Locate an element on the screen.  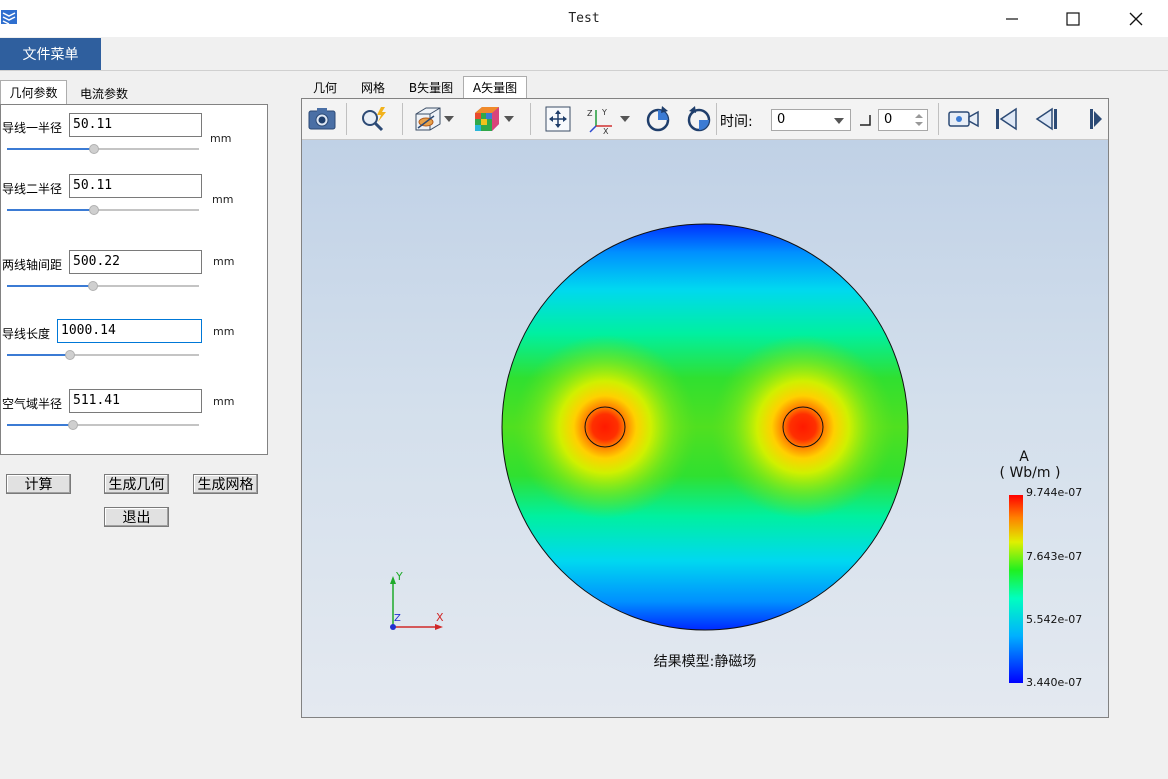
axes-orientation-icon: ZY X is located at coordinates (601, 119).